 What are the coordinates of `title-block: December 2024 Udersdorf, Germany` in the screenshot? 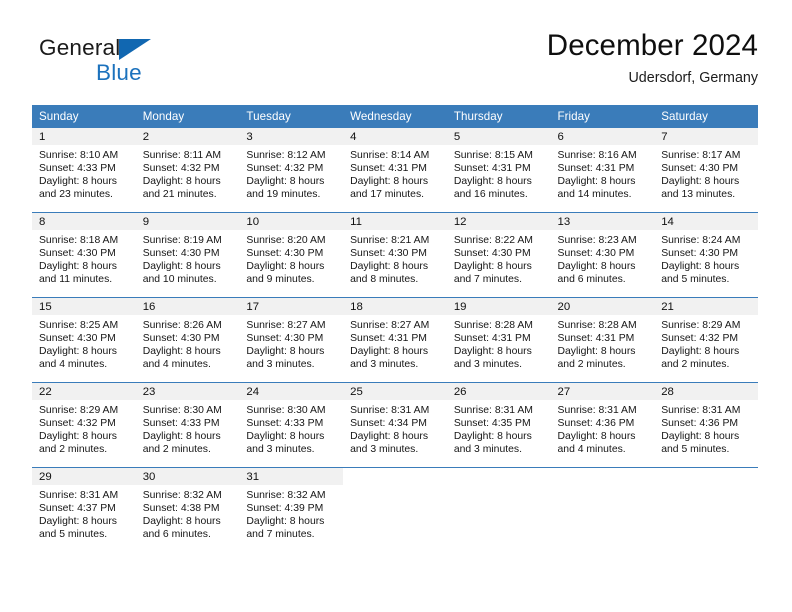 It's located at (652, 57).